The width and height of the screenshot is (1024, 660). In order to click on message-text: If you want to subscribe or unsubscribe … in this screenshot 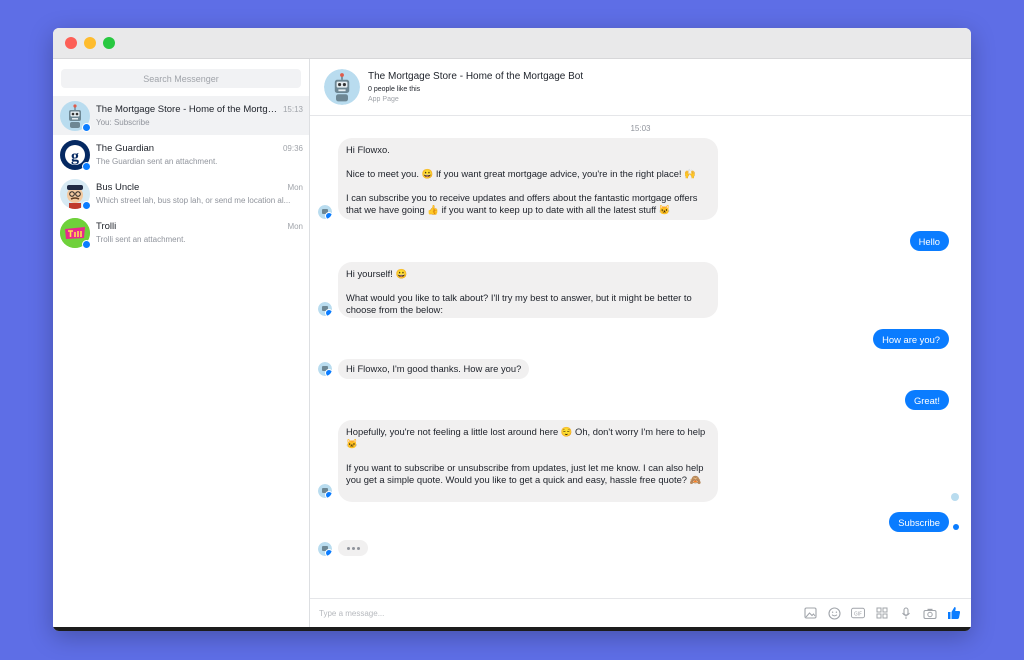, I will do `click(525, 473)`.